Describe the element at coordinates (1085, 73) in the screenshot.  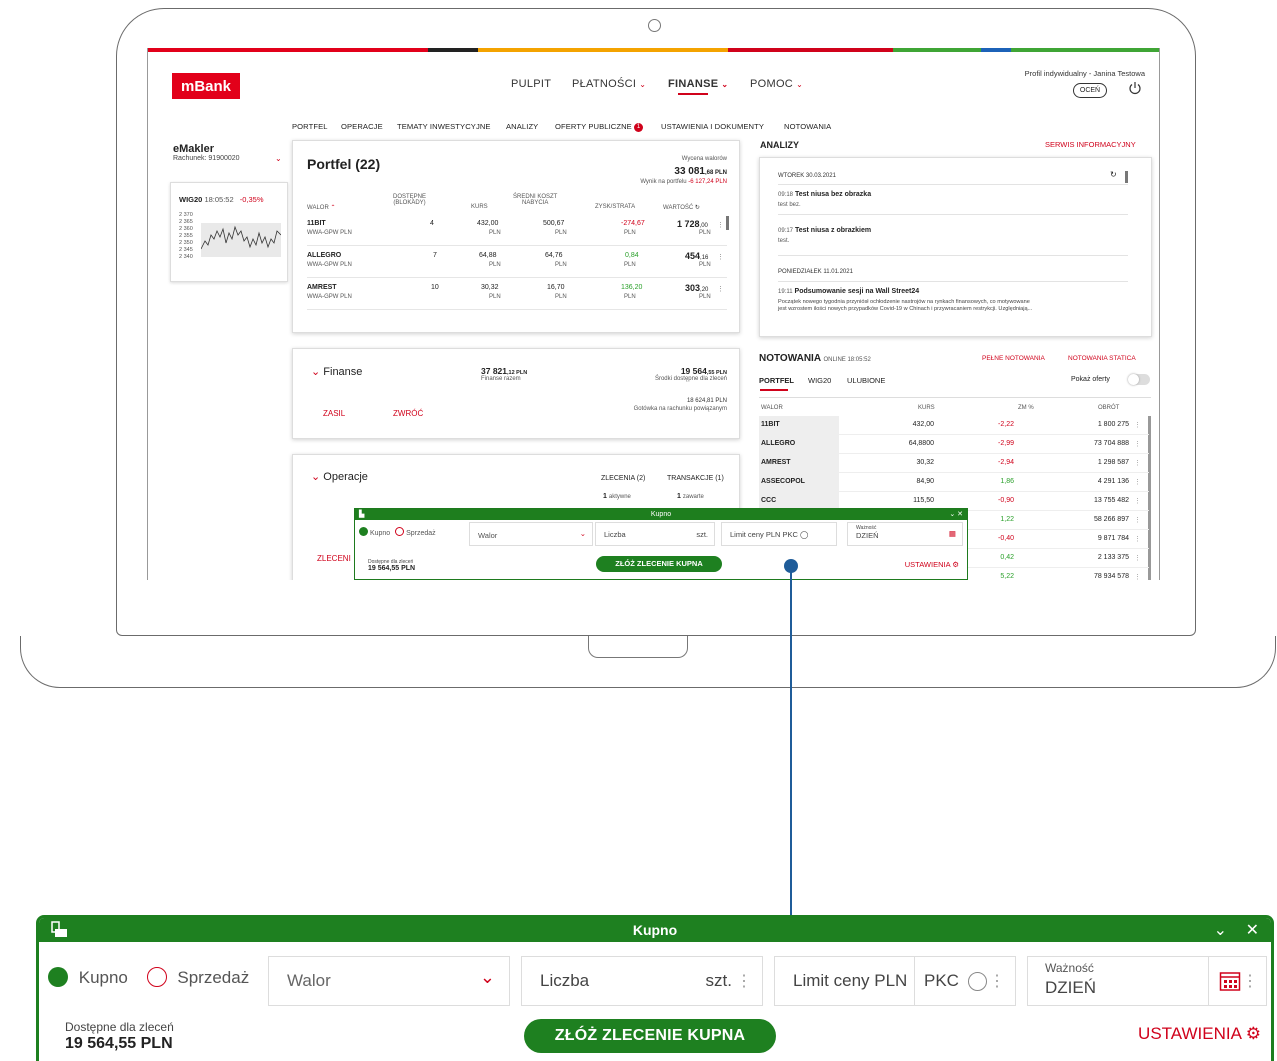
I see `profile-name: Profil indywidualny - Janina Testowa` at that location.